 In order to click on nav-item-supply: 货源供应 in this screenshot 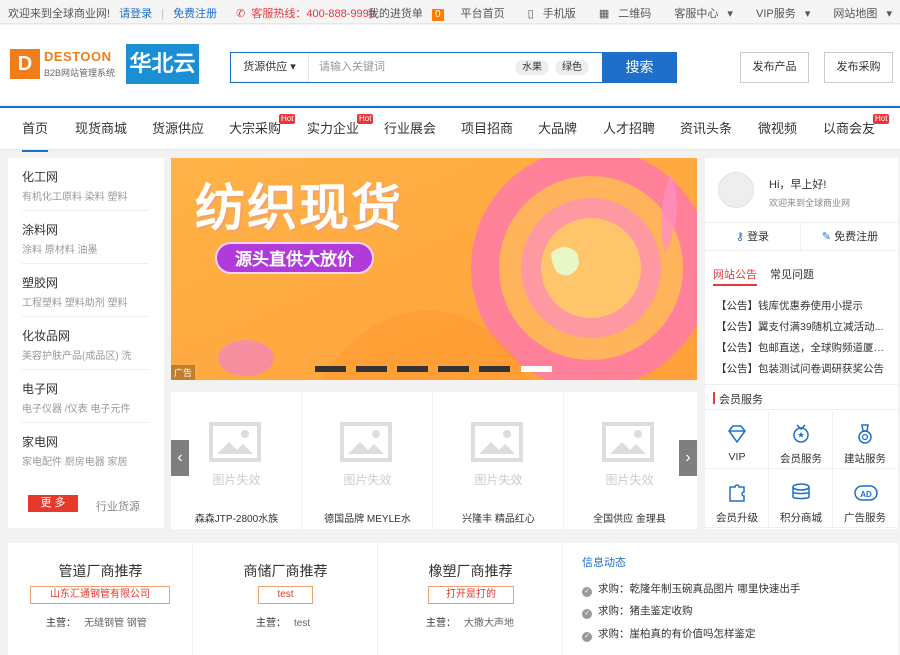, I will do `click(178, 129)`.